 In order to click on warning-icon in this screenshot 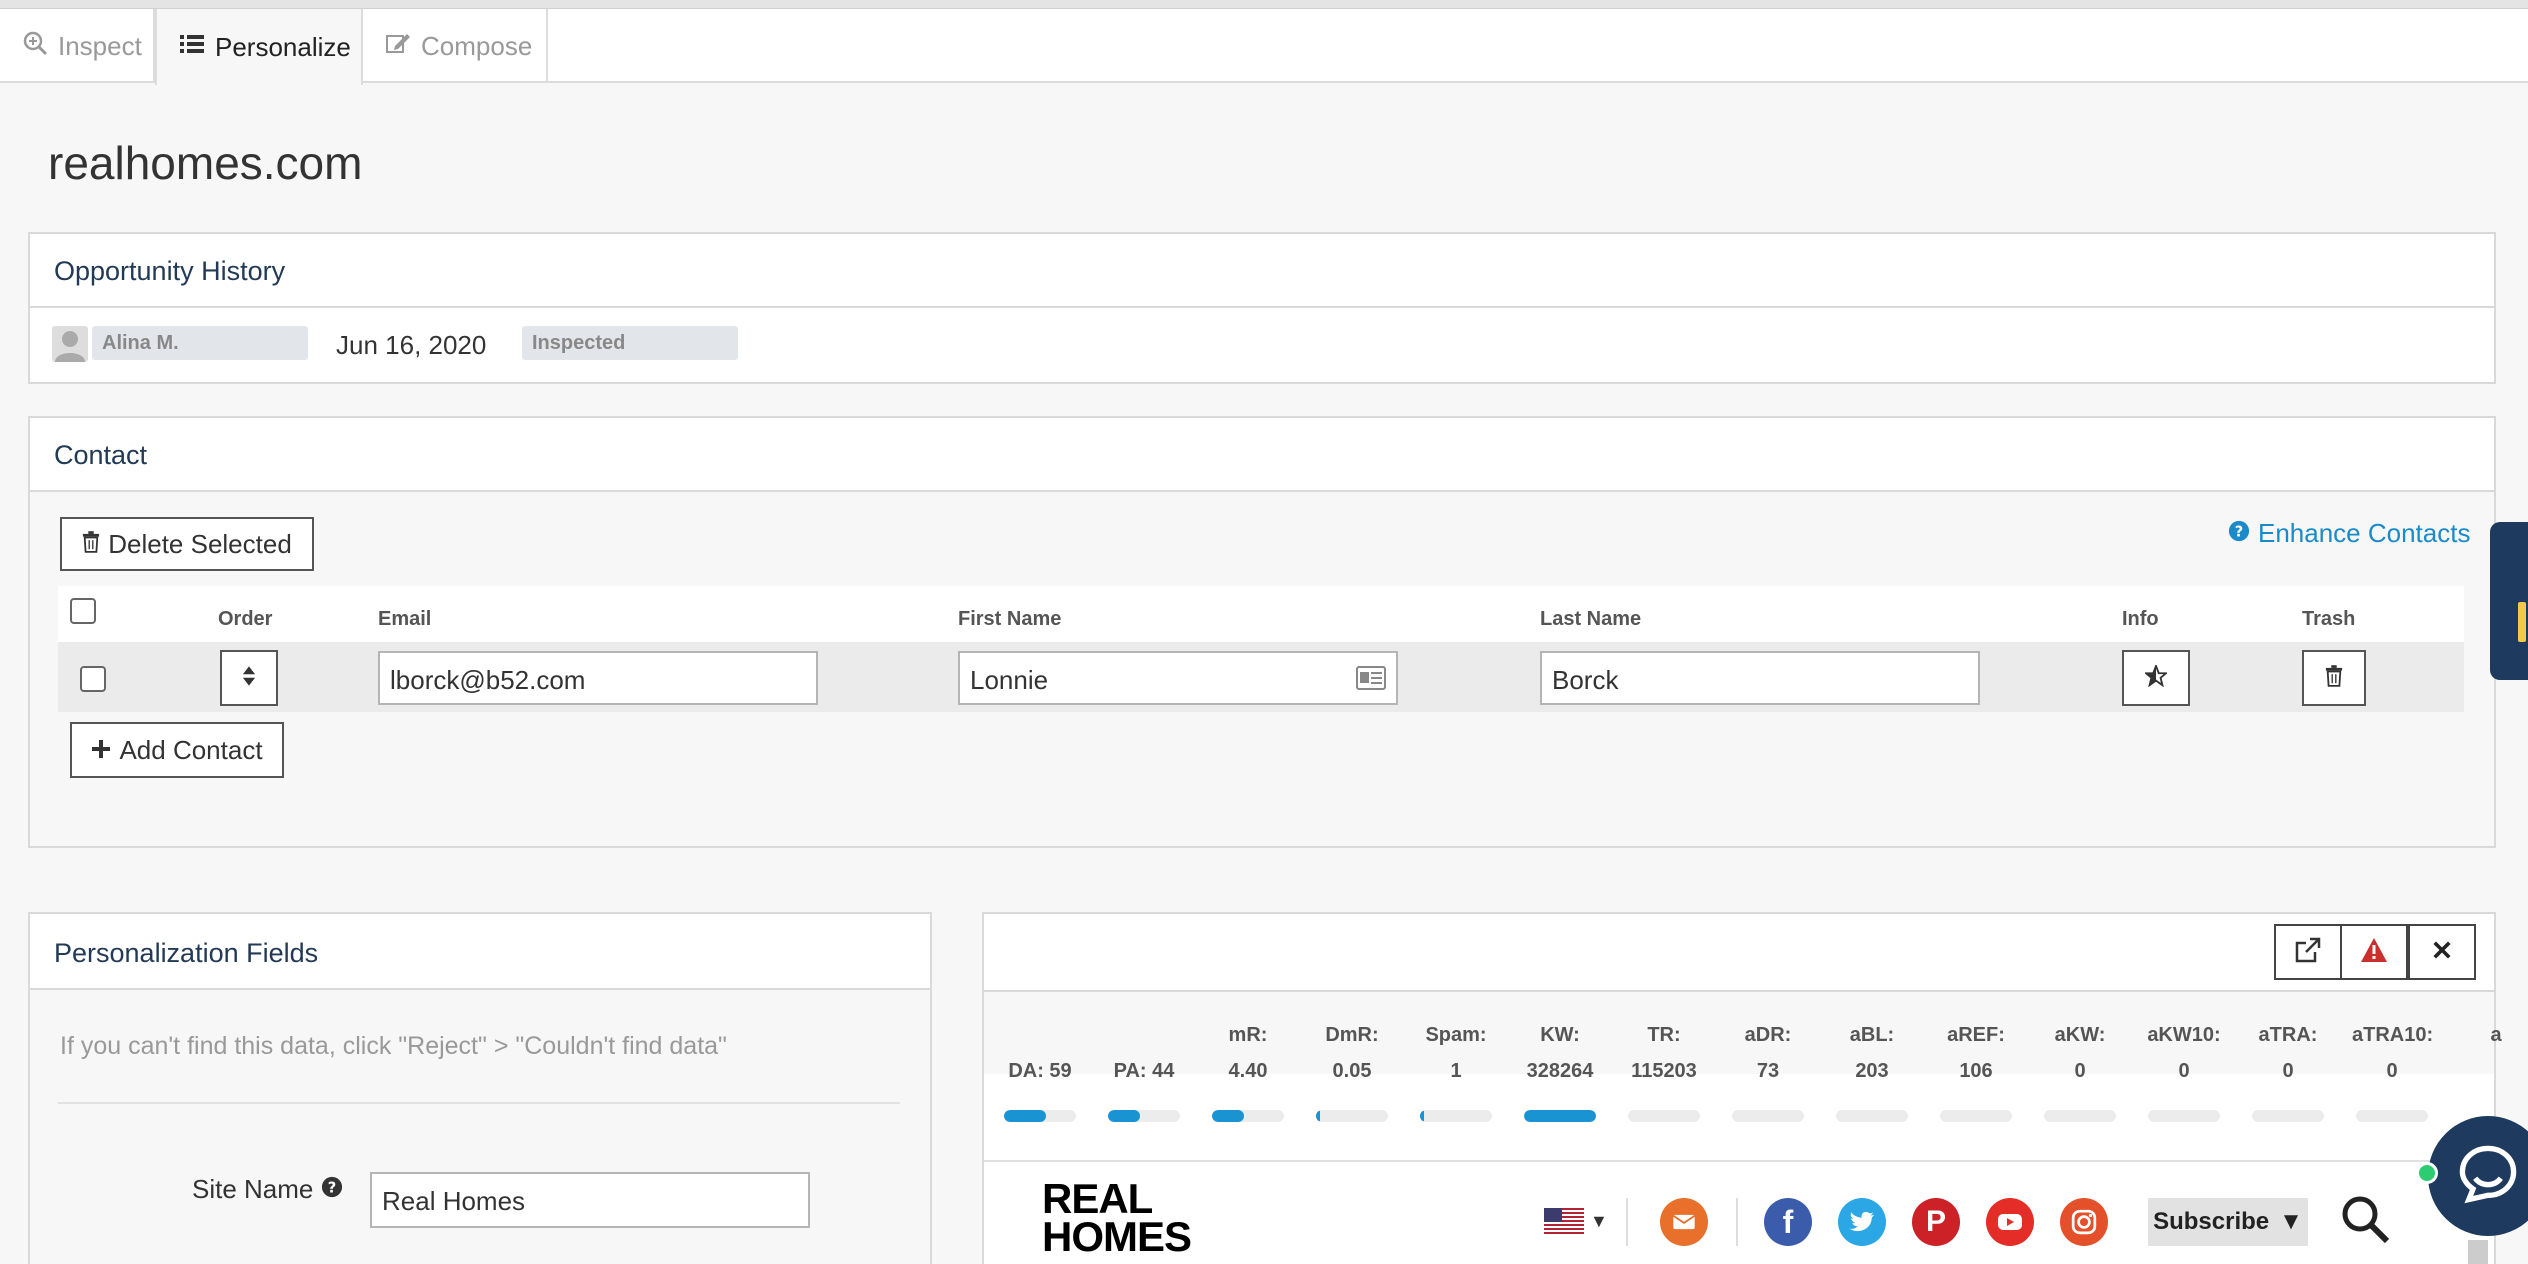, I will do `click(2374, 952)`.